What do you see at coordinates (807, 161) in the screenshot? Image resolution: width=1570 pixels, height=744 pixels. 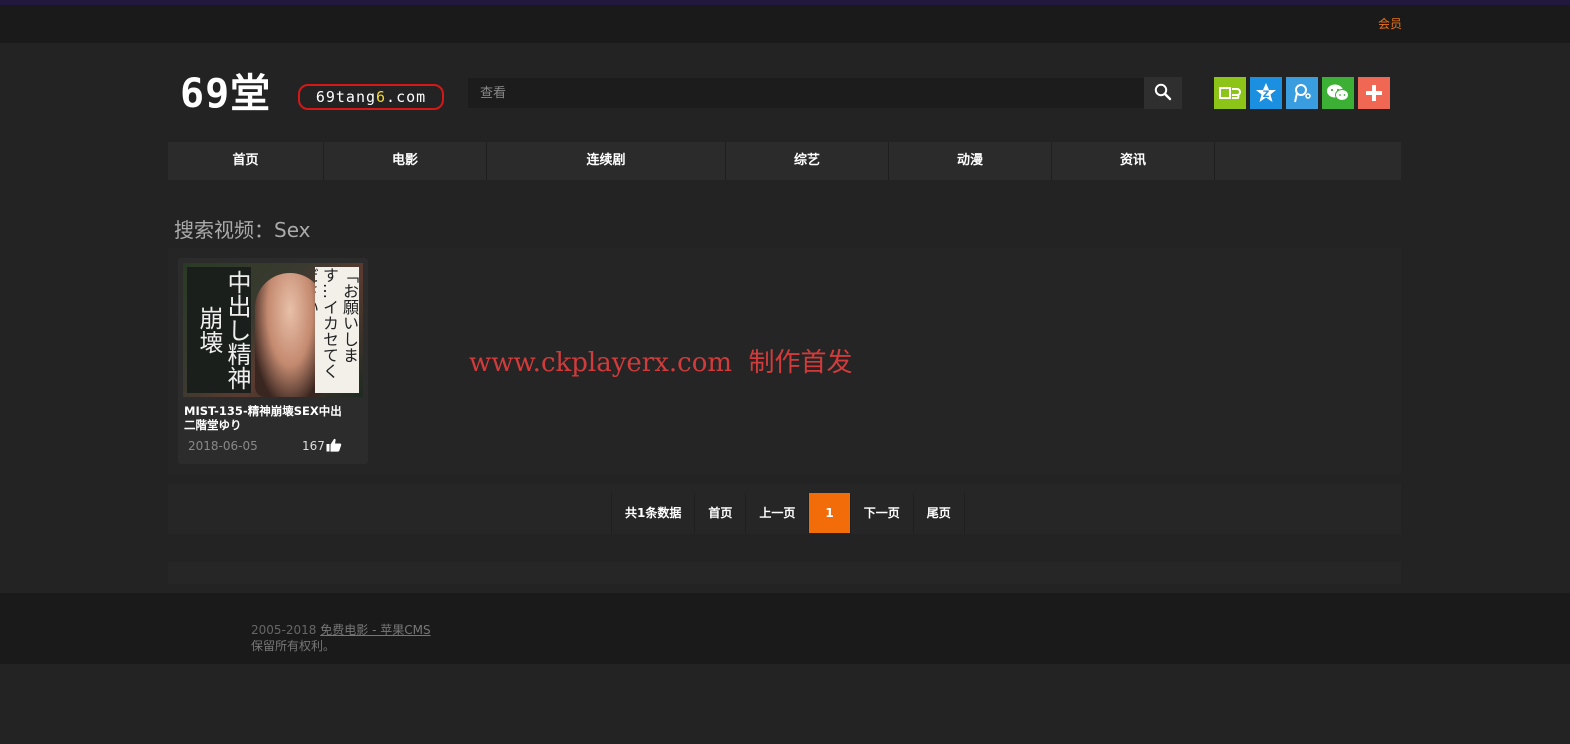 I see `nav-item-variety: 综艺` at bounding box center [807, 161].